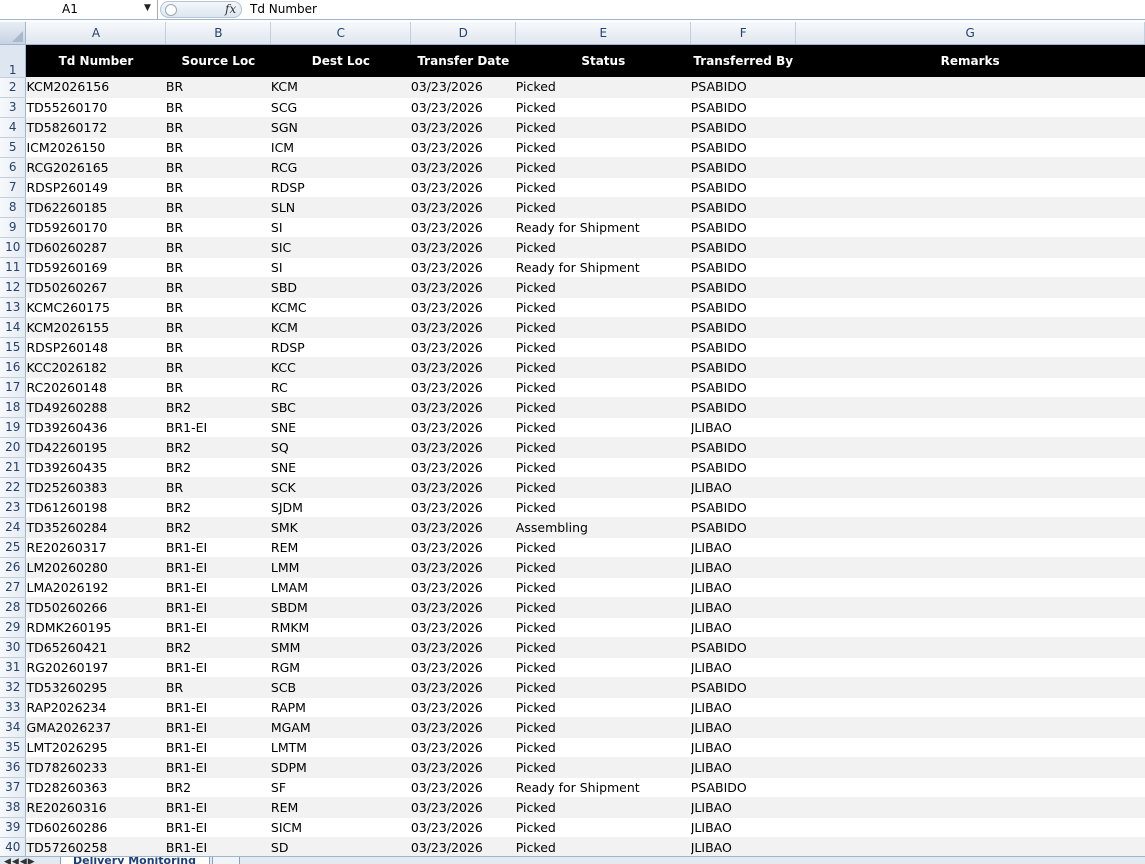 The image size is (1145, 864). What do you see at coordinates (340, 847) in the screenshot?
I see `cell-dest-loc: SD` at bounding box center [340, 847].